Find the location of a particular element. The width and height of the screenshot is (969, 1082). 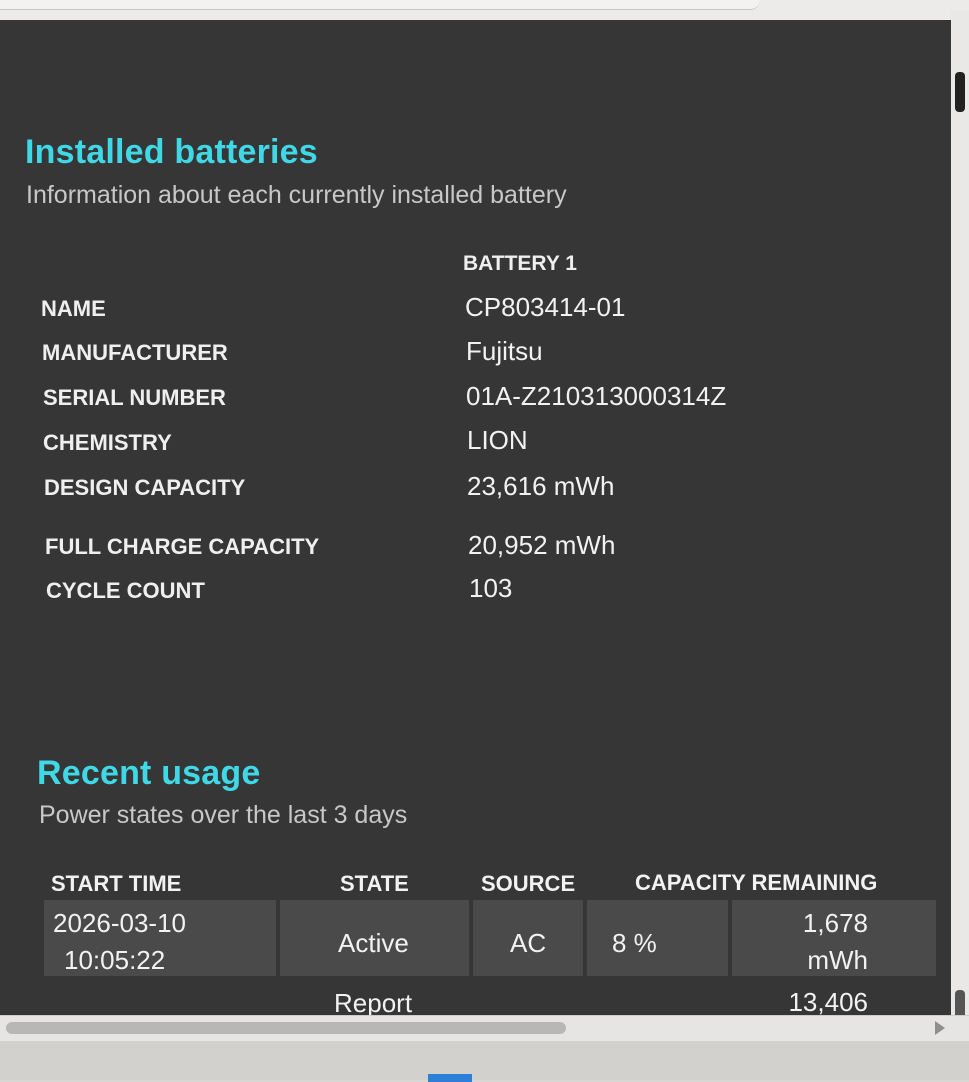

full-charge-capacity-value: 20,952 mWh is located at coordinates (542, 545).